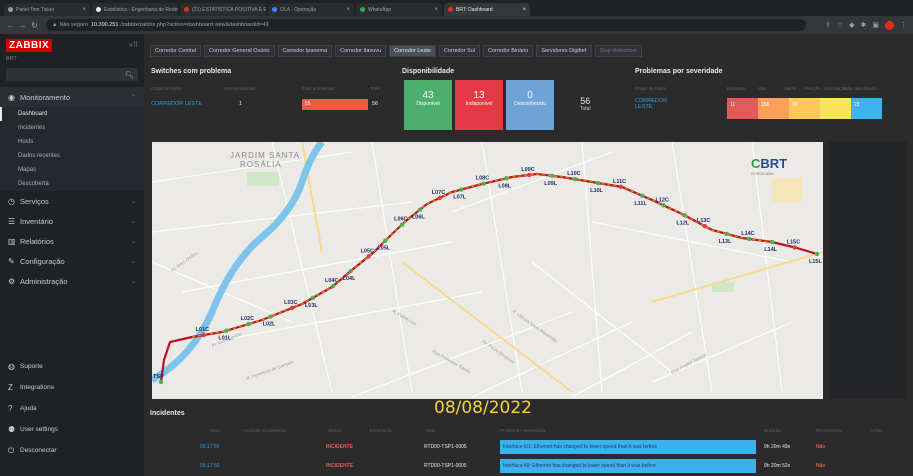 The width and height of the screenshot is (913, 476). What do you see at coordinates (72, 74) in the screenshot?
I see `search-input: 🔍︎` at bounding box center [72, 74].